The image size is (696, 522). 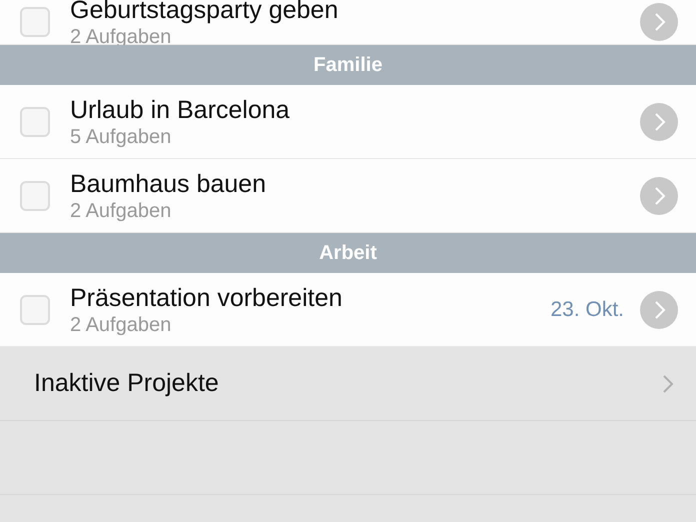 I want to click on project-title: Geburtstagsparty geben, so click(x=205, y=12).